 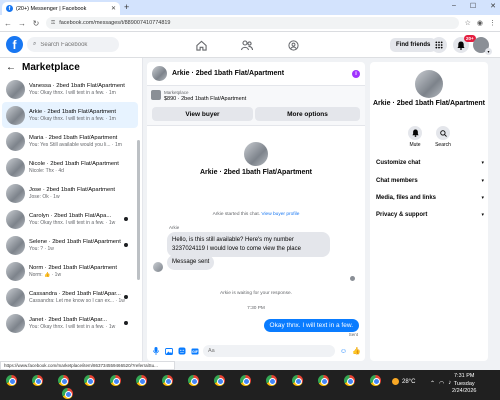 What do you see at coordinates (256, 172) in the screenshot?
I see `chat-intro-title: Arkie · 2bed 1bath Flat/Apartment` at bounding box center [256, 172].